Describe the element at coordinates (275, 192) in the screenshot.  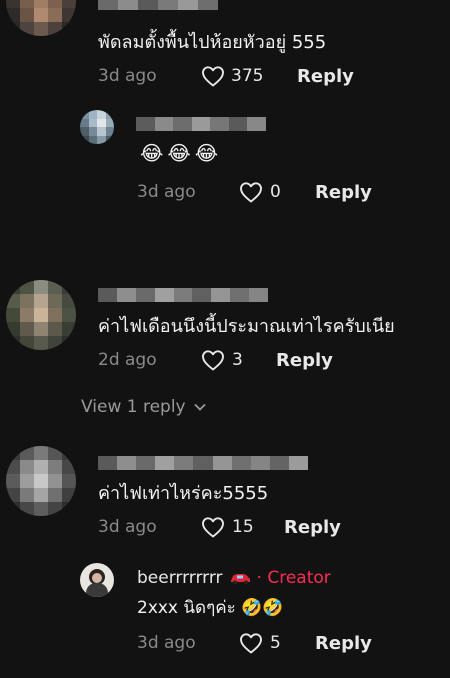
I see `like-count: 0` at that location.